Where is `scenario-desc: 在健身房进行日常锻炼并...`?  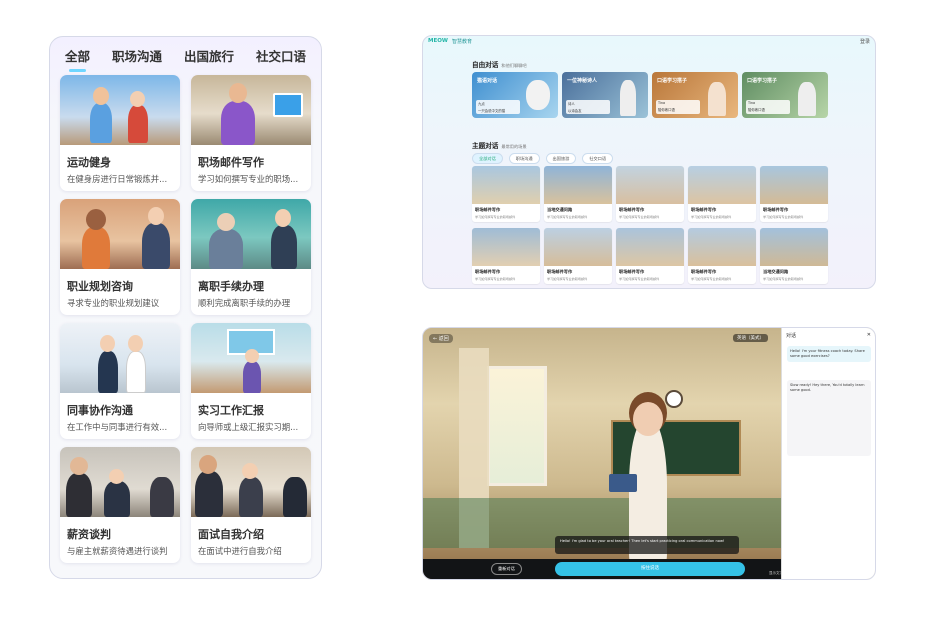
scenario-desc: 在健身房进行日常锻炼并... is located at coordinates (117, 179).